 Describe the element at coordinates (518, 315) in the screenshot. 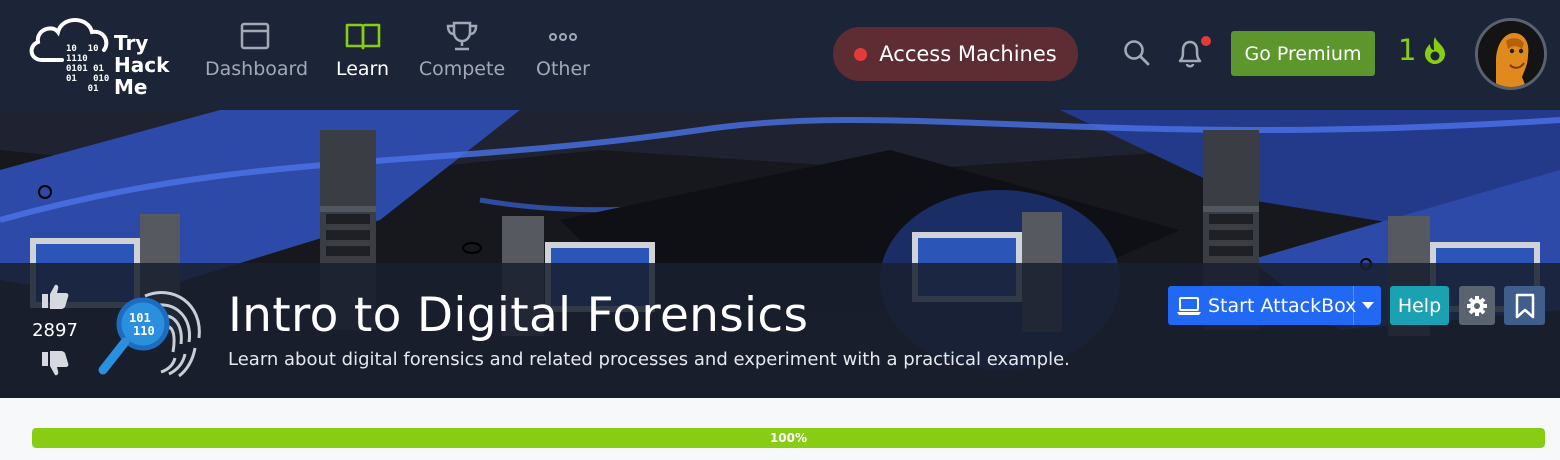

I see `room-title: Intro to Digital Forensics` at that location.